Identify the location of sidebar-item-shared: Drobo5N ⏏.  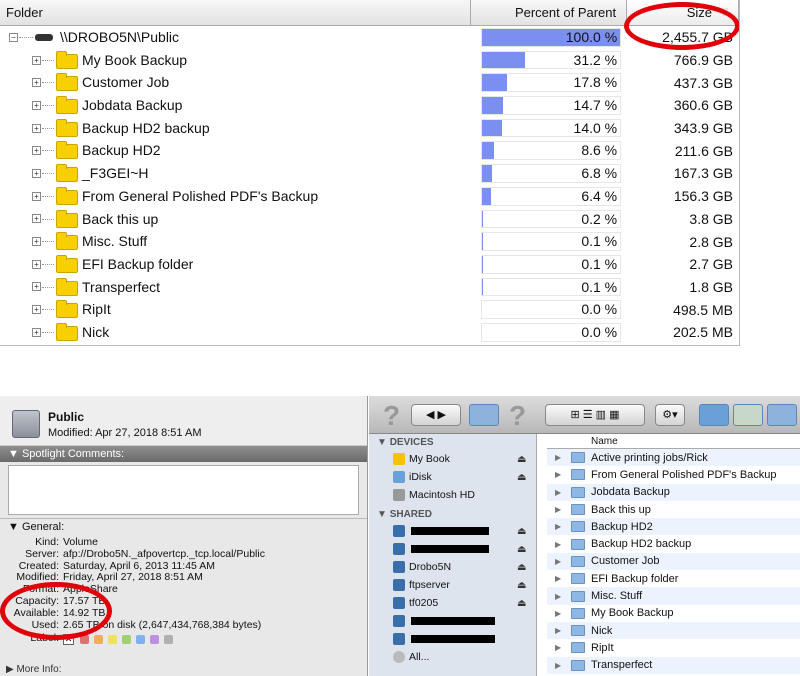
(452, 567).